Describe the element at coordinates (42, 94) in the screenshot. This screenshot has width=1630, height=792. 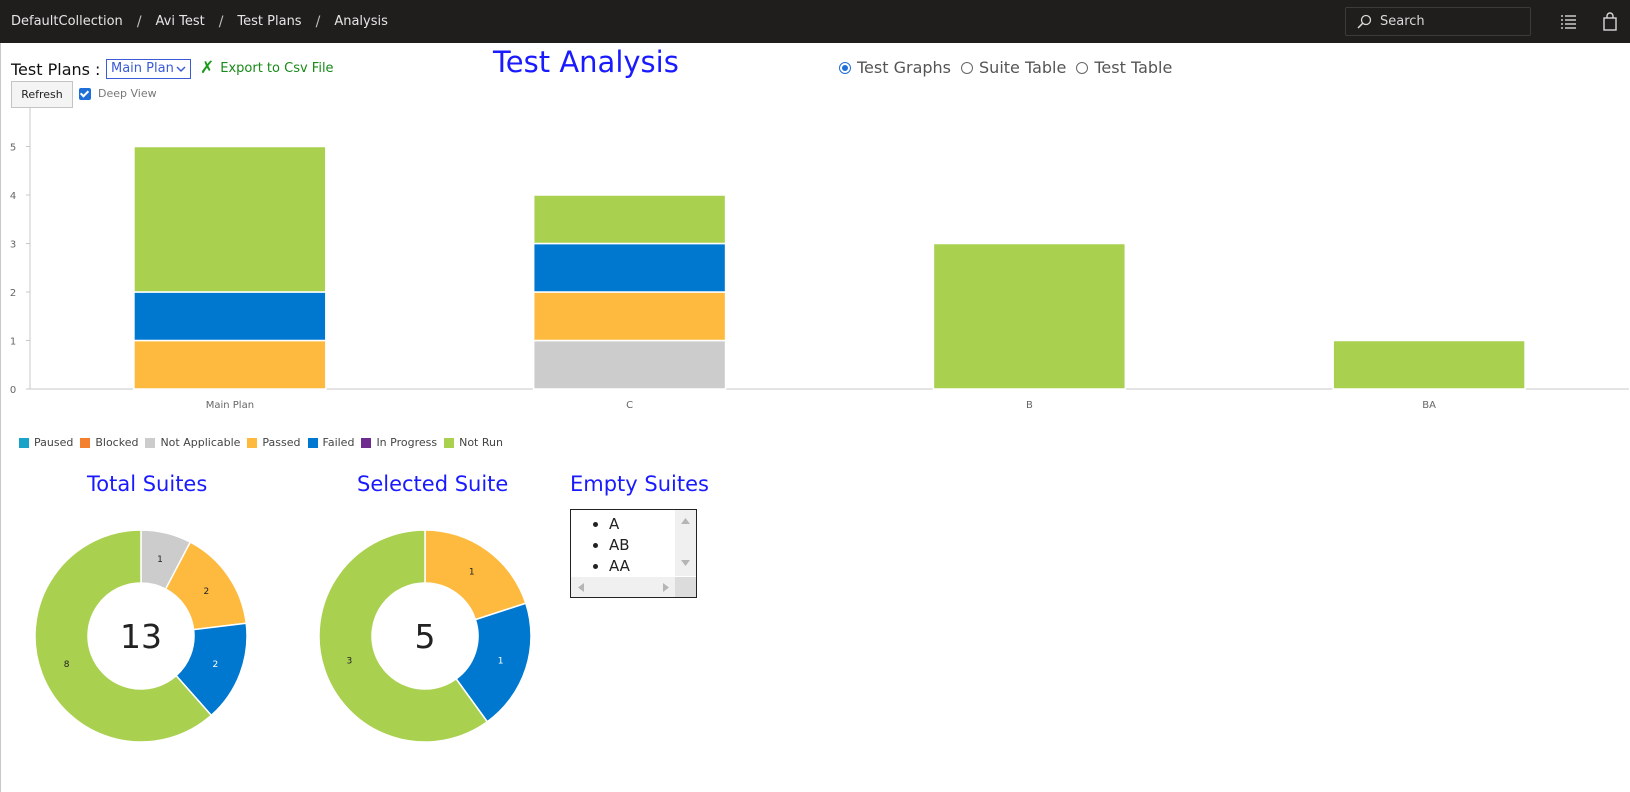
I see `refresh-button: Refresh` at that location.